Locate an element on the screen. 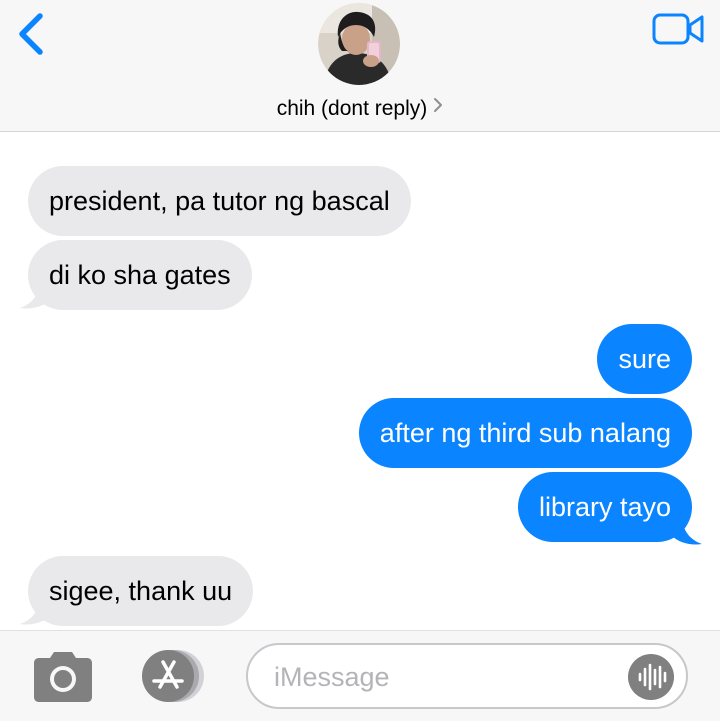 The image size is (720, 721). chevron-left-icon is located at coordinates (31, 34).